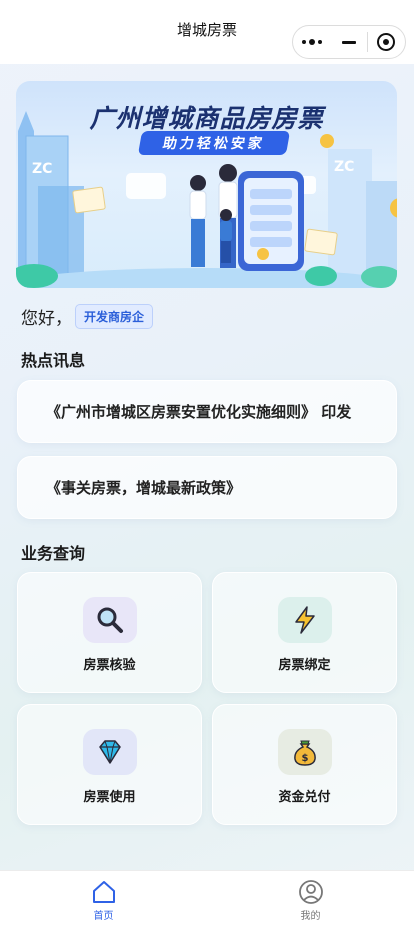  I want to click on greeting-text: 您好，, so click(46, 319).